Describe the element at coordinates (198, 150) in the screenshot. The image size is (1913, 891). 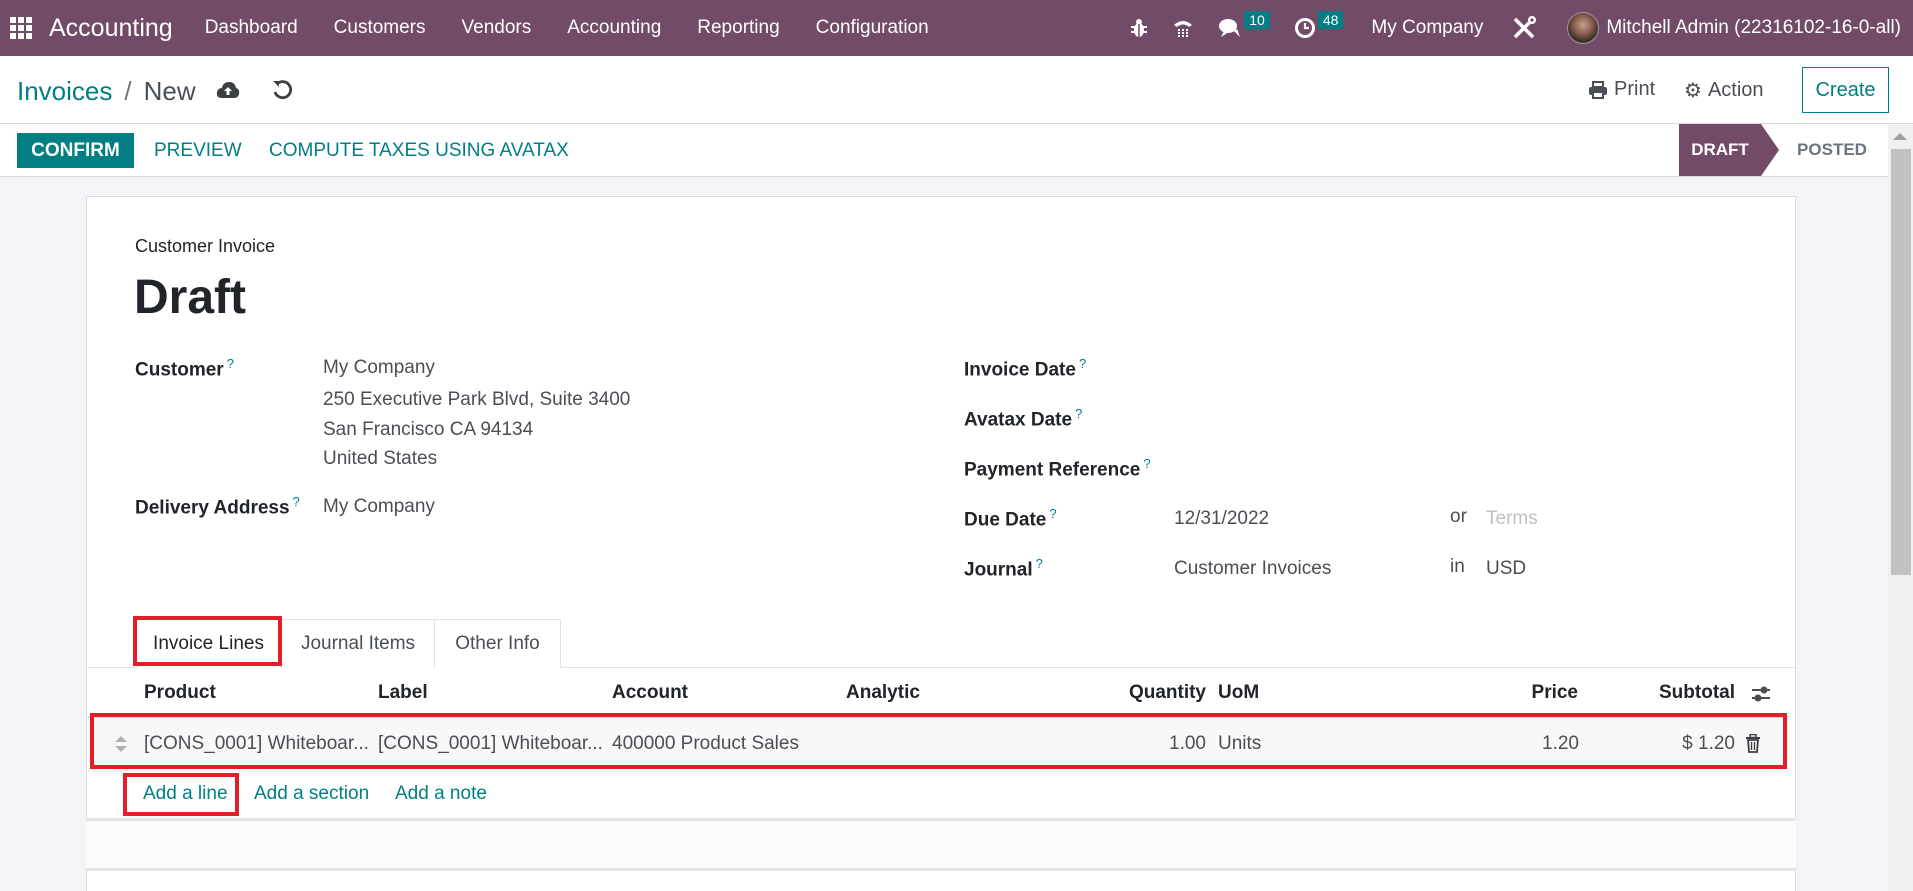
I see `preview-button: PREVIEW` at that location.